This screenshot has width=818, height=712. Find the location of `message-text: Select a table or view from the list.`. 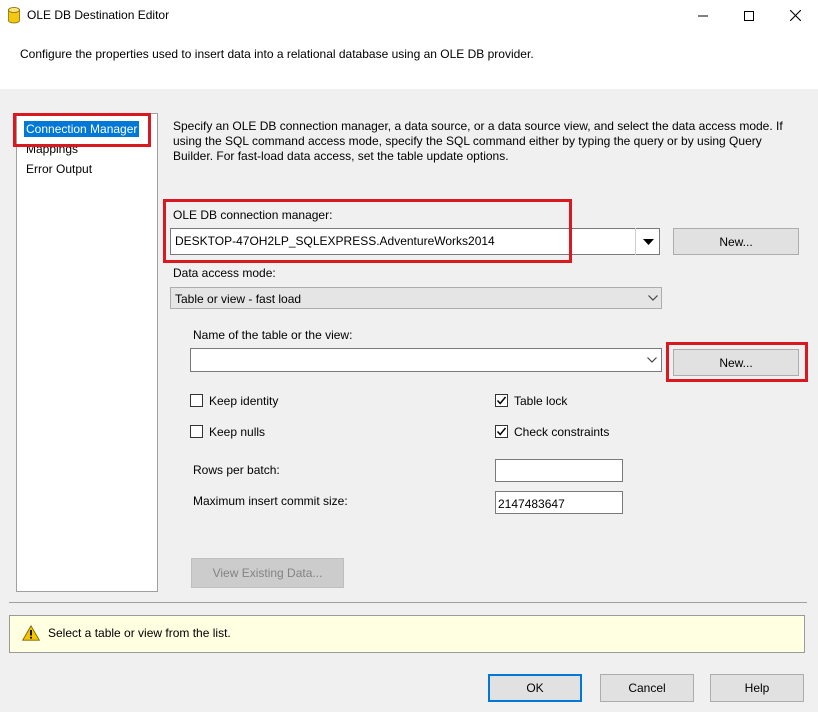

message-text: Select a table or view from the list. is located at coordinates (139, 633).